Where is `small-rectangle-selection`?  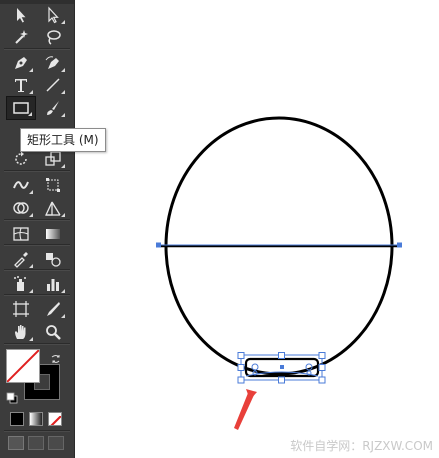
small-rectangle-selection is located at coordinates (281, 368).